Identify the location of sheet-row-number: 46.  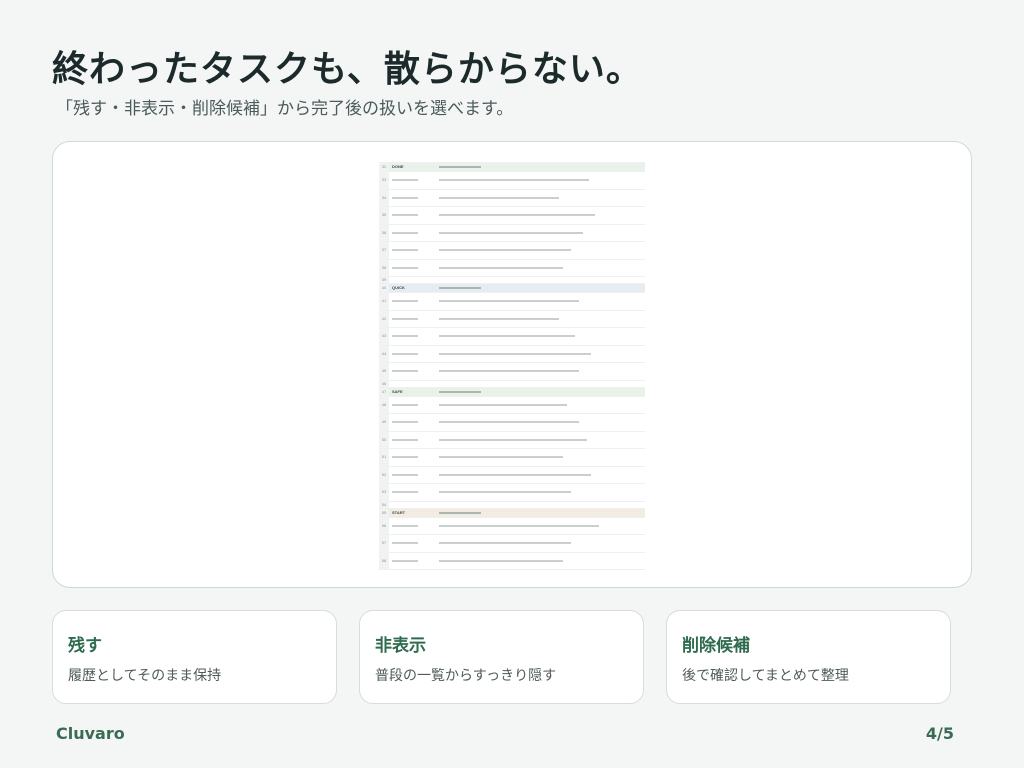
(384, 383).